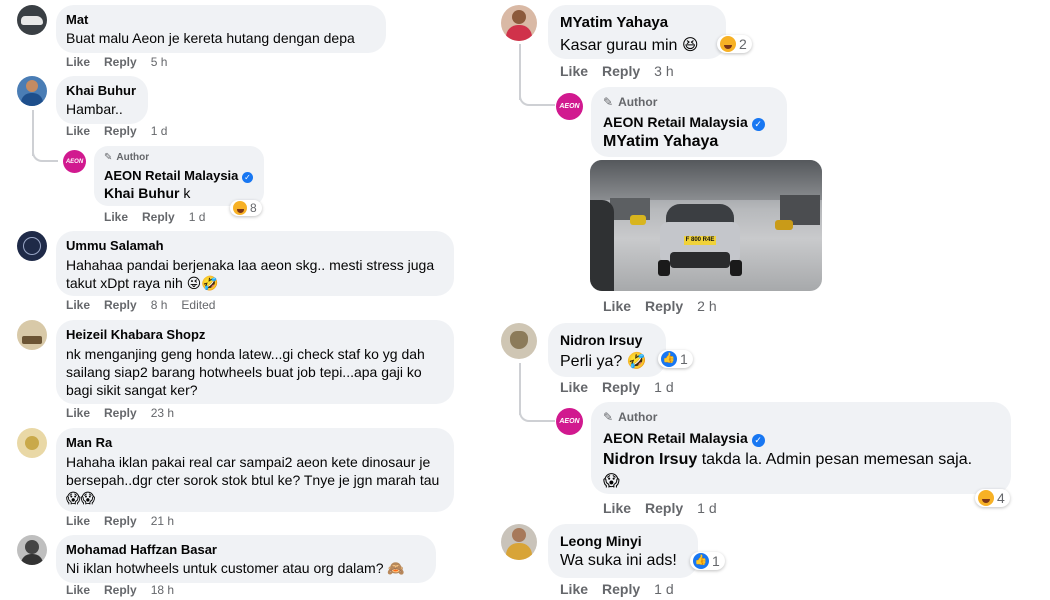  What do you see at coordinates (663, 71) in the screenshot?
I see `timestamp: 3 h` at bounding box center [663, 71].